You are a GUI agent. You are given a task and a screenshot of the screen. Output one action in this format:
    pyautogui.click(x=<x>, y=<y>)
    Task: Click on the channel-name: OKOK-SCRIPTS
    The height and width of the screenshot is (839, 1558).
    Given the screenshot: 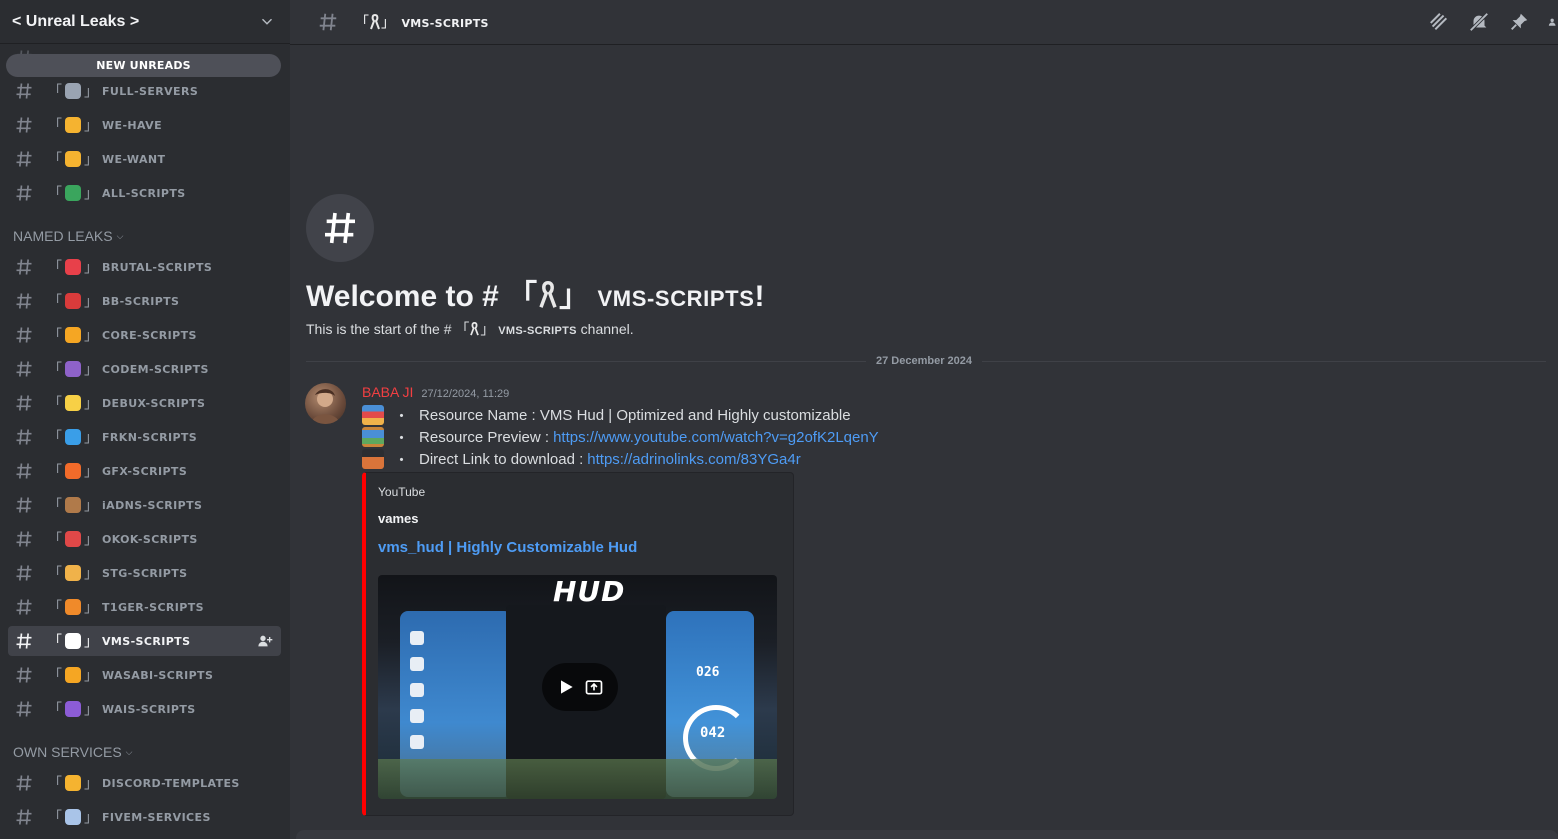 What is the action you would take?
    pyautogui.click(x=150, y=539)
    